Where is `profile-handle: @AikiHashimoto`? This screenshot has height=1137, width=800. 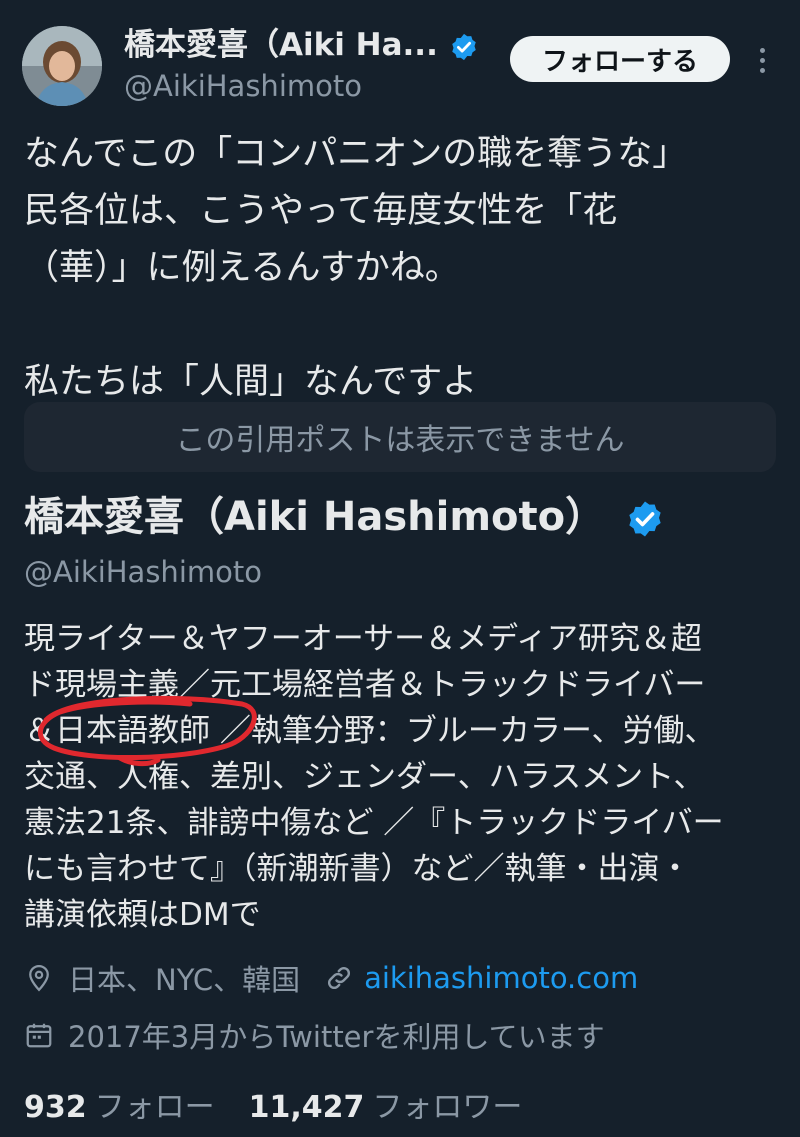 profile-handle: @AikiHashimoto is located at coordinates (143, 572).